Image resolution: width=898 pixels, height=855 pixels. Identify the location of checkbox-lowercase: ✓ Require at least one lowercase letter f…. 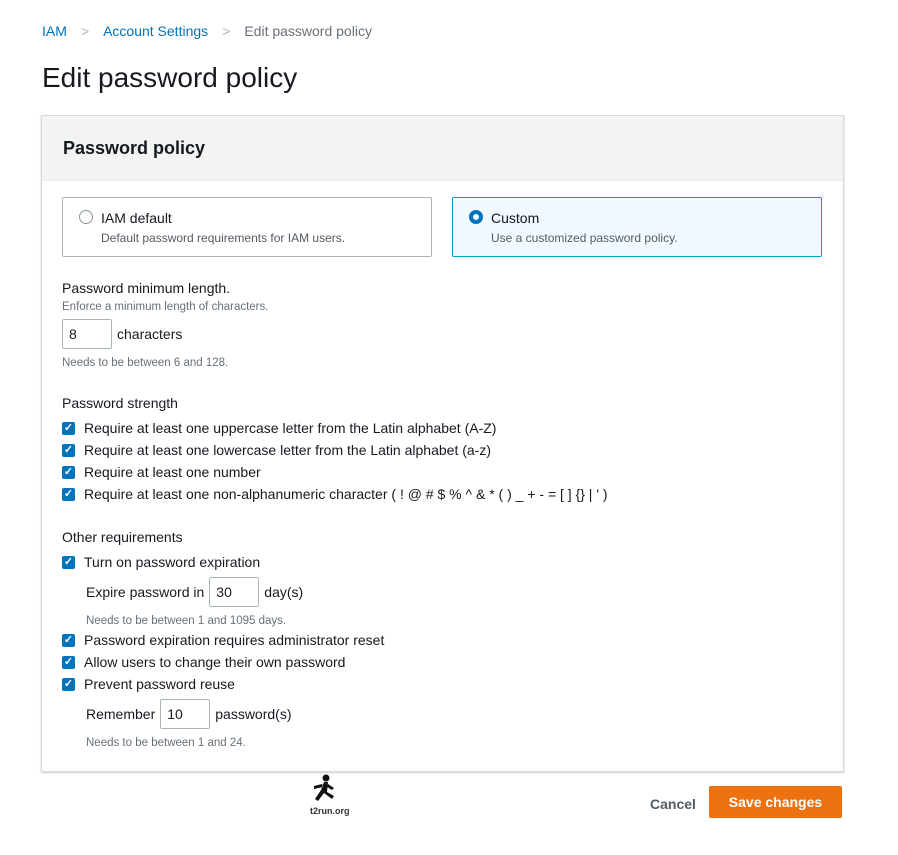
(335, 450).